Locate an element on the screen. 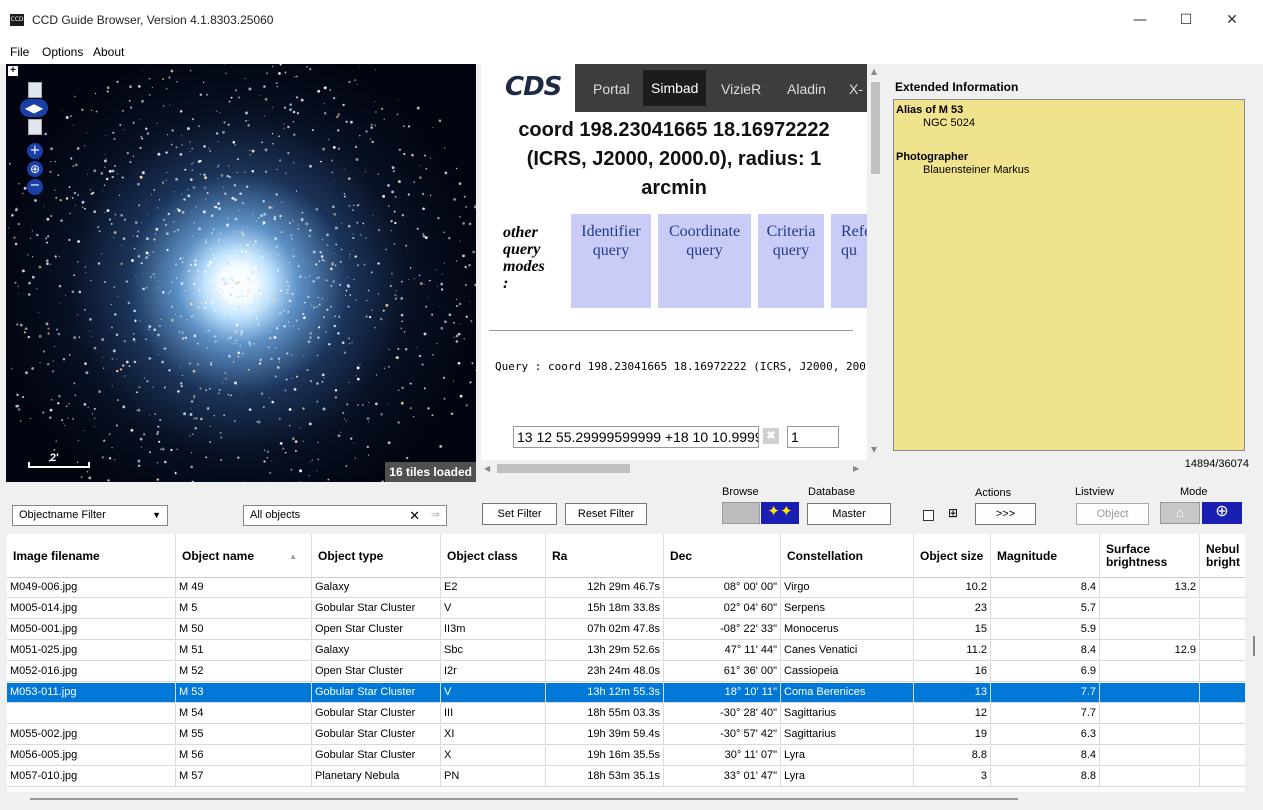 The width and height of the screenshot is (1263, 810). table-cell: 12.9 is located at coordinates (1150, 651).